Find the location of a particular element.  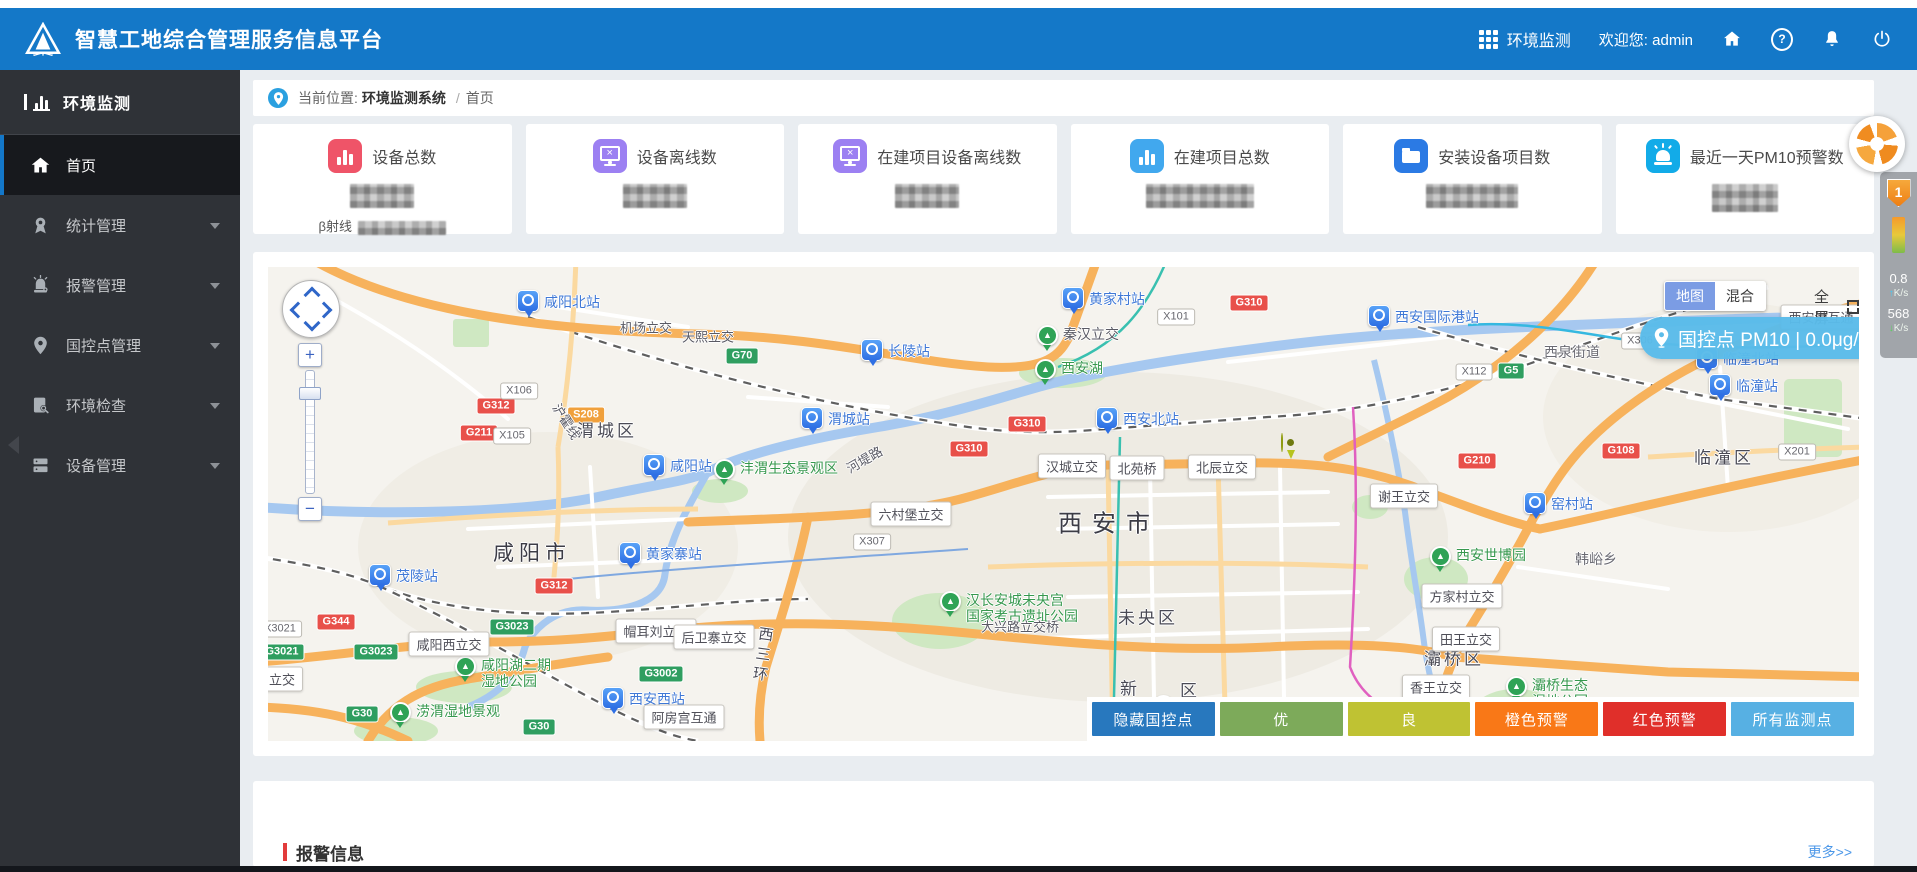

place-label: 西安湖 is located at coordinates (1082, 368).